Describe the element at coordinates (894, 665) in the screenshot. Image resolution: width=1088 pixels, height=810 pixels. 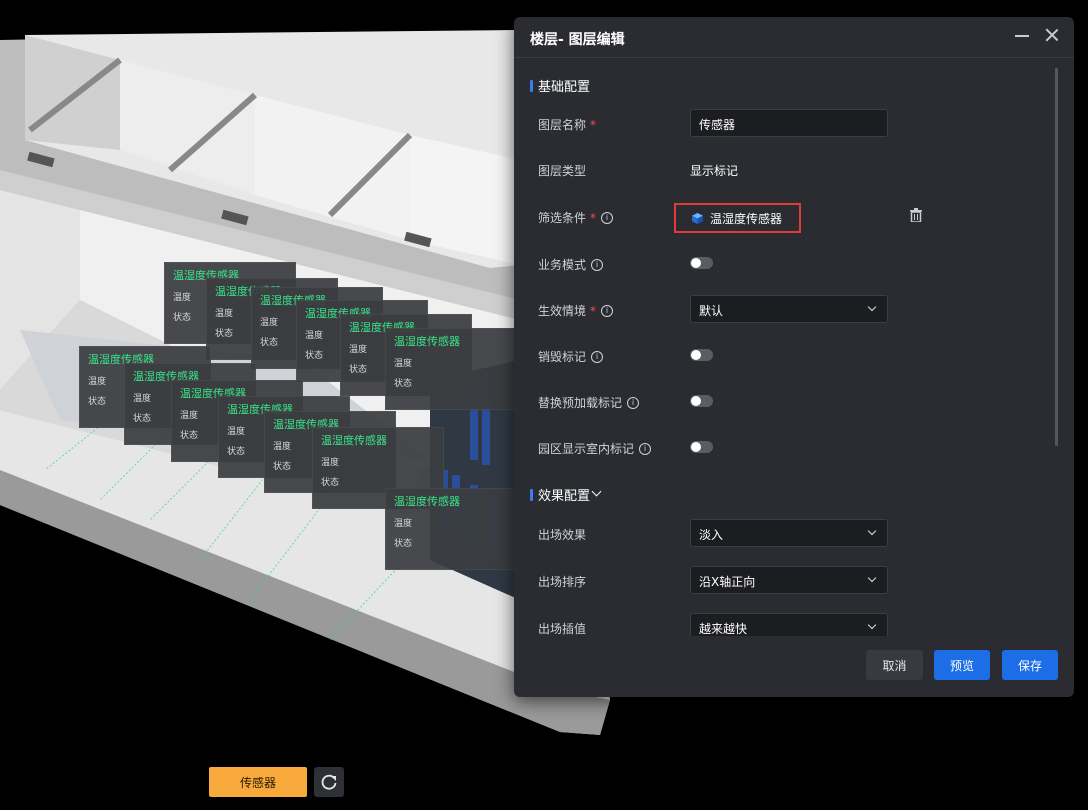
I see `cancel-button: 取消` at that location.